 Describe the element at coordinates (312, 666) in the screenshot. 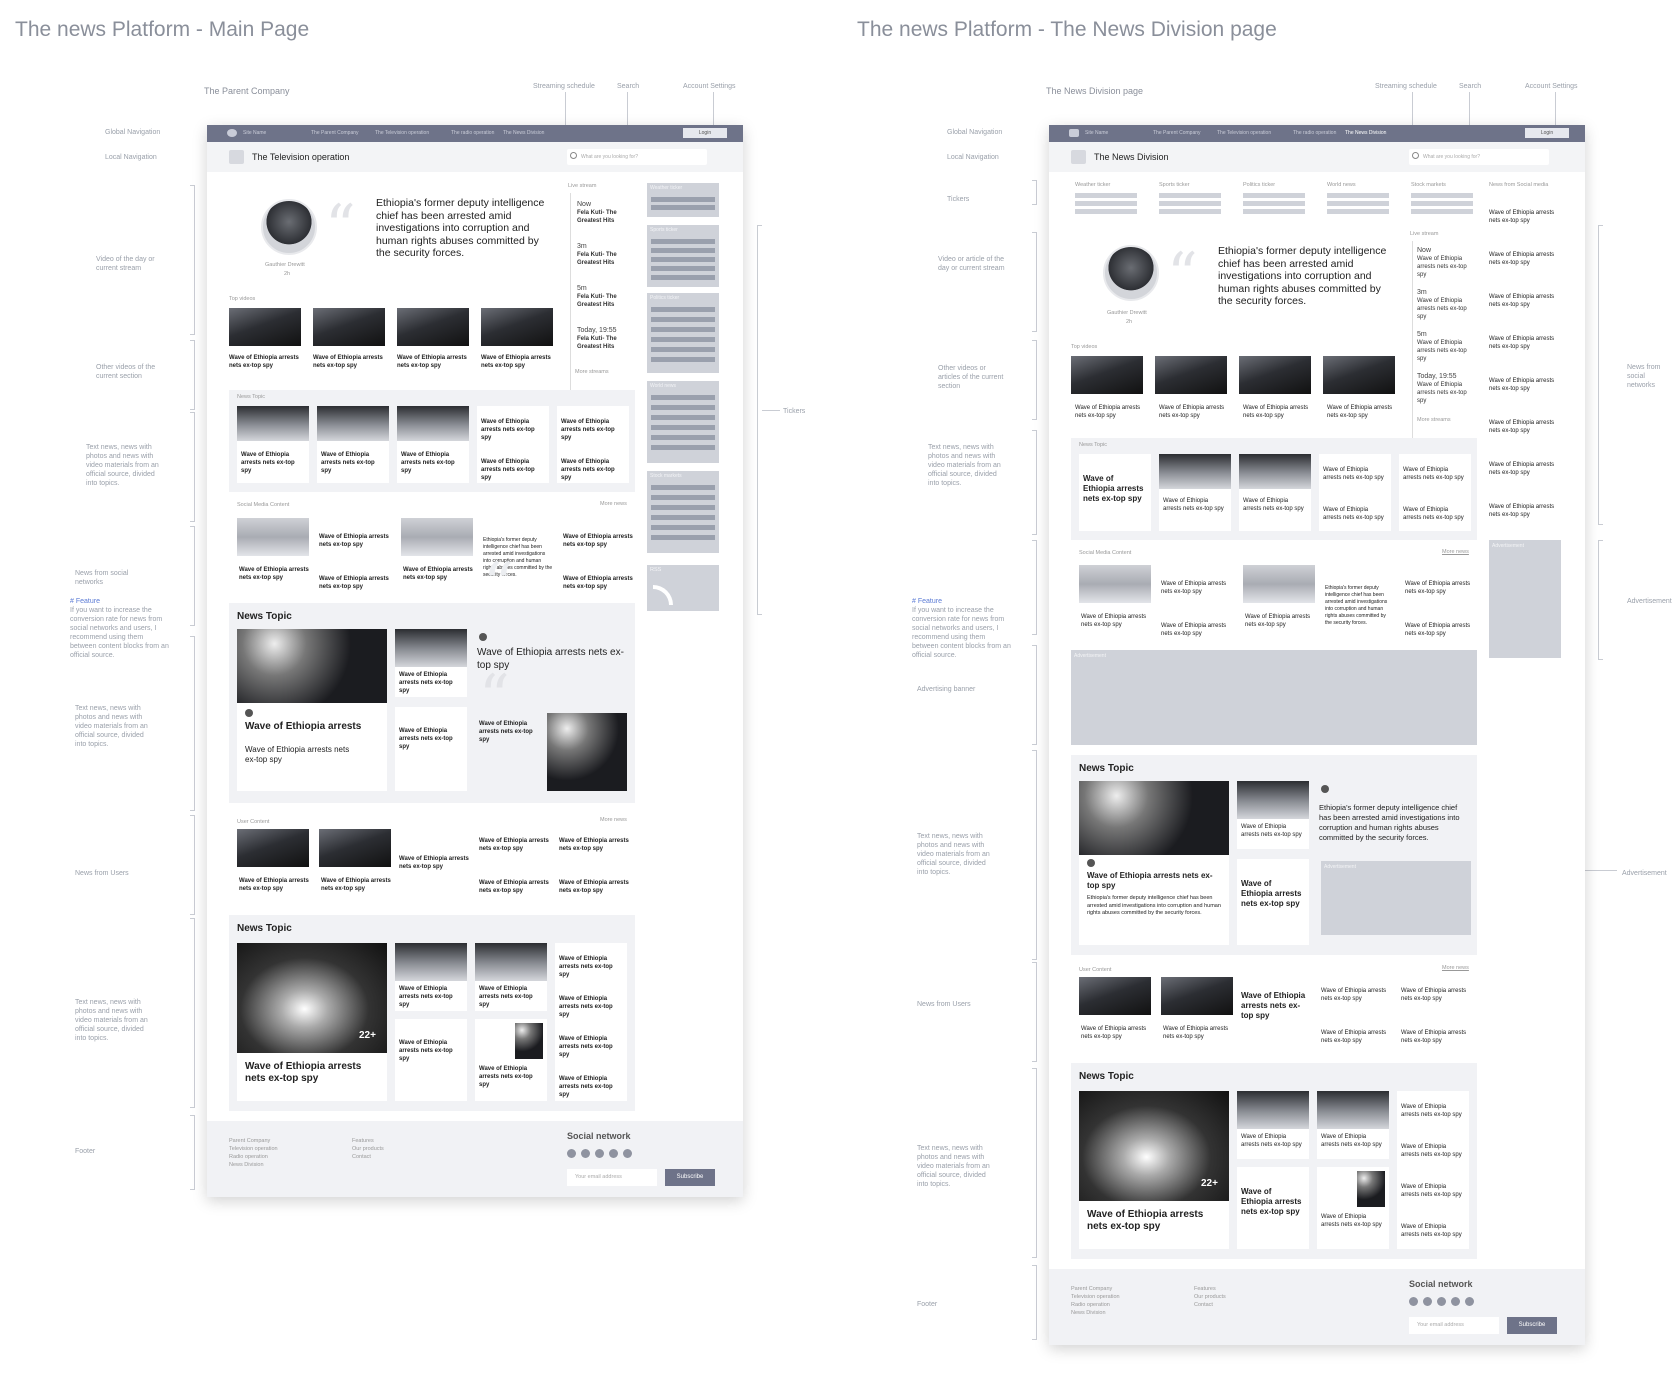

I see `feature-image` at that location.